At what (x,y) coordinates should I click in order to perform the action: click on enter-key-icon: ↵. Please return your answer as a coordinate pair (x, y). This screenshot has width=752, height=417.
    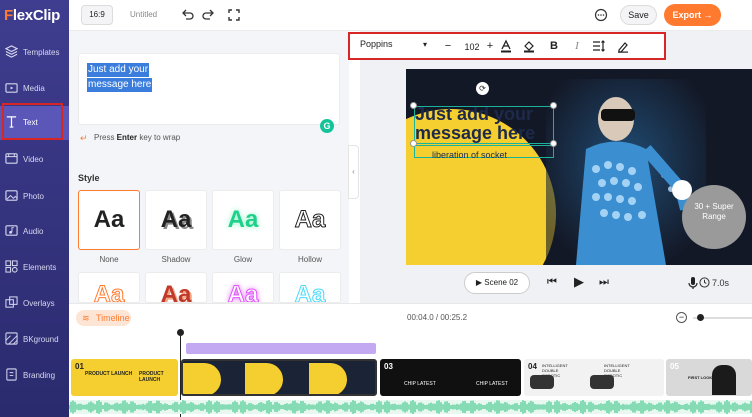
    Looking at the image, I should click on (84, 138).